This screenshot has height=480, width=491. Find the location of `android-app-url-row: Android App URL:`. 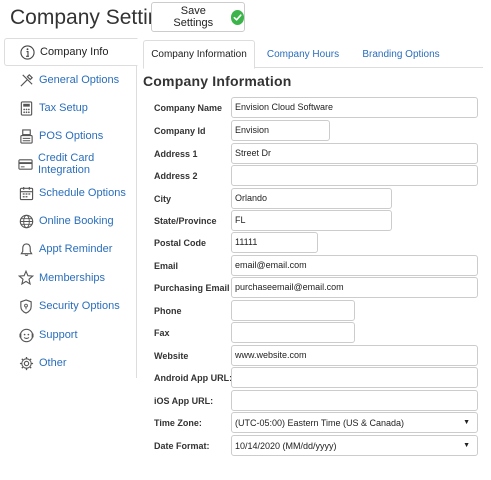

android-app-url-row: Android App URL: is located at coordinates (313, 378).